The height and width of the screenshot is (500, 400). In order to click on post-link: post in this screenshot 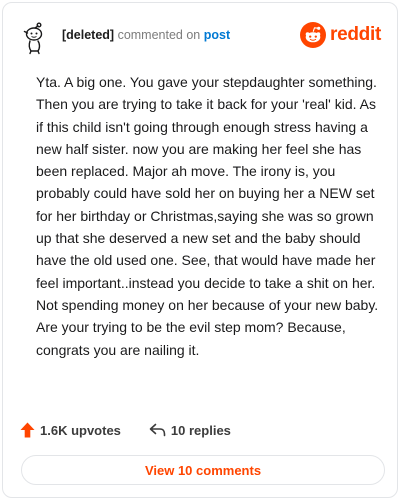, I will do `click(217, 35)`.